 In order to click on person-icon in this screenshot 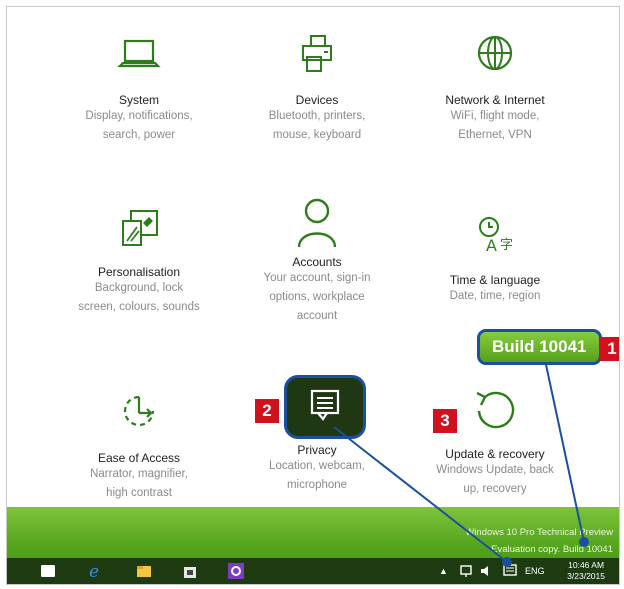, I will do `click(317, 223)`.